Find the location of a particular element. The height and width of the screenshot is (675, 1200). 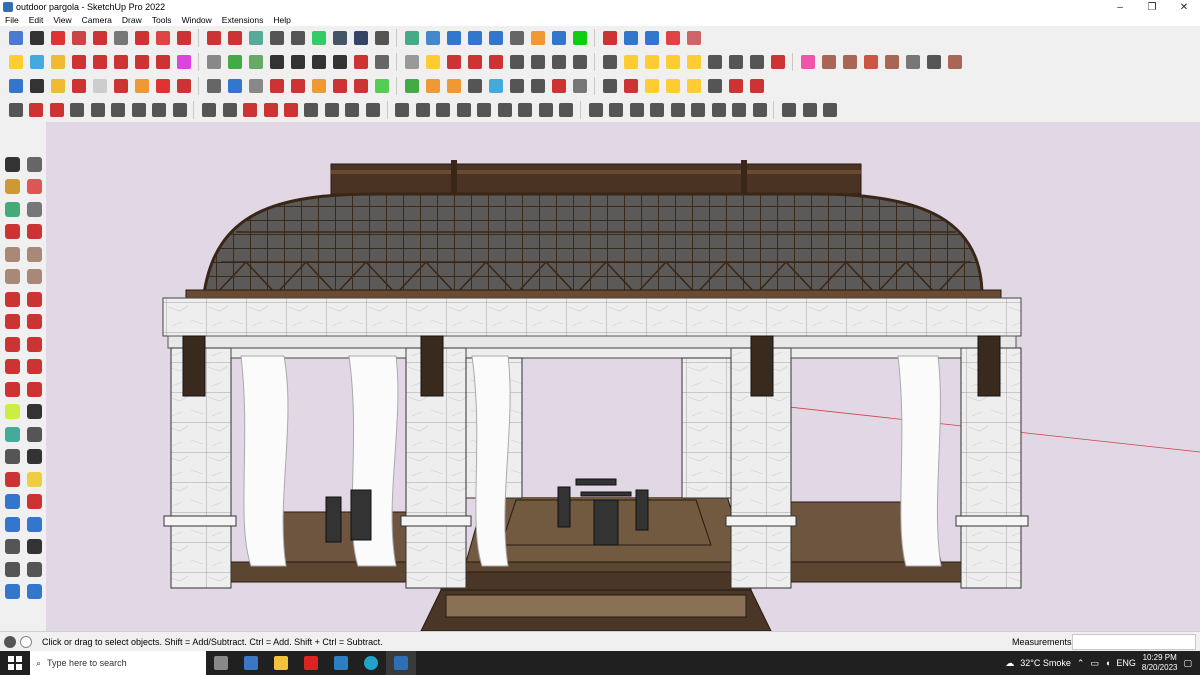

menu-tools: Tools is located at coordinates (162, 20).